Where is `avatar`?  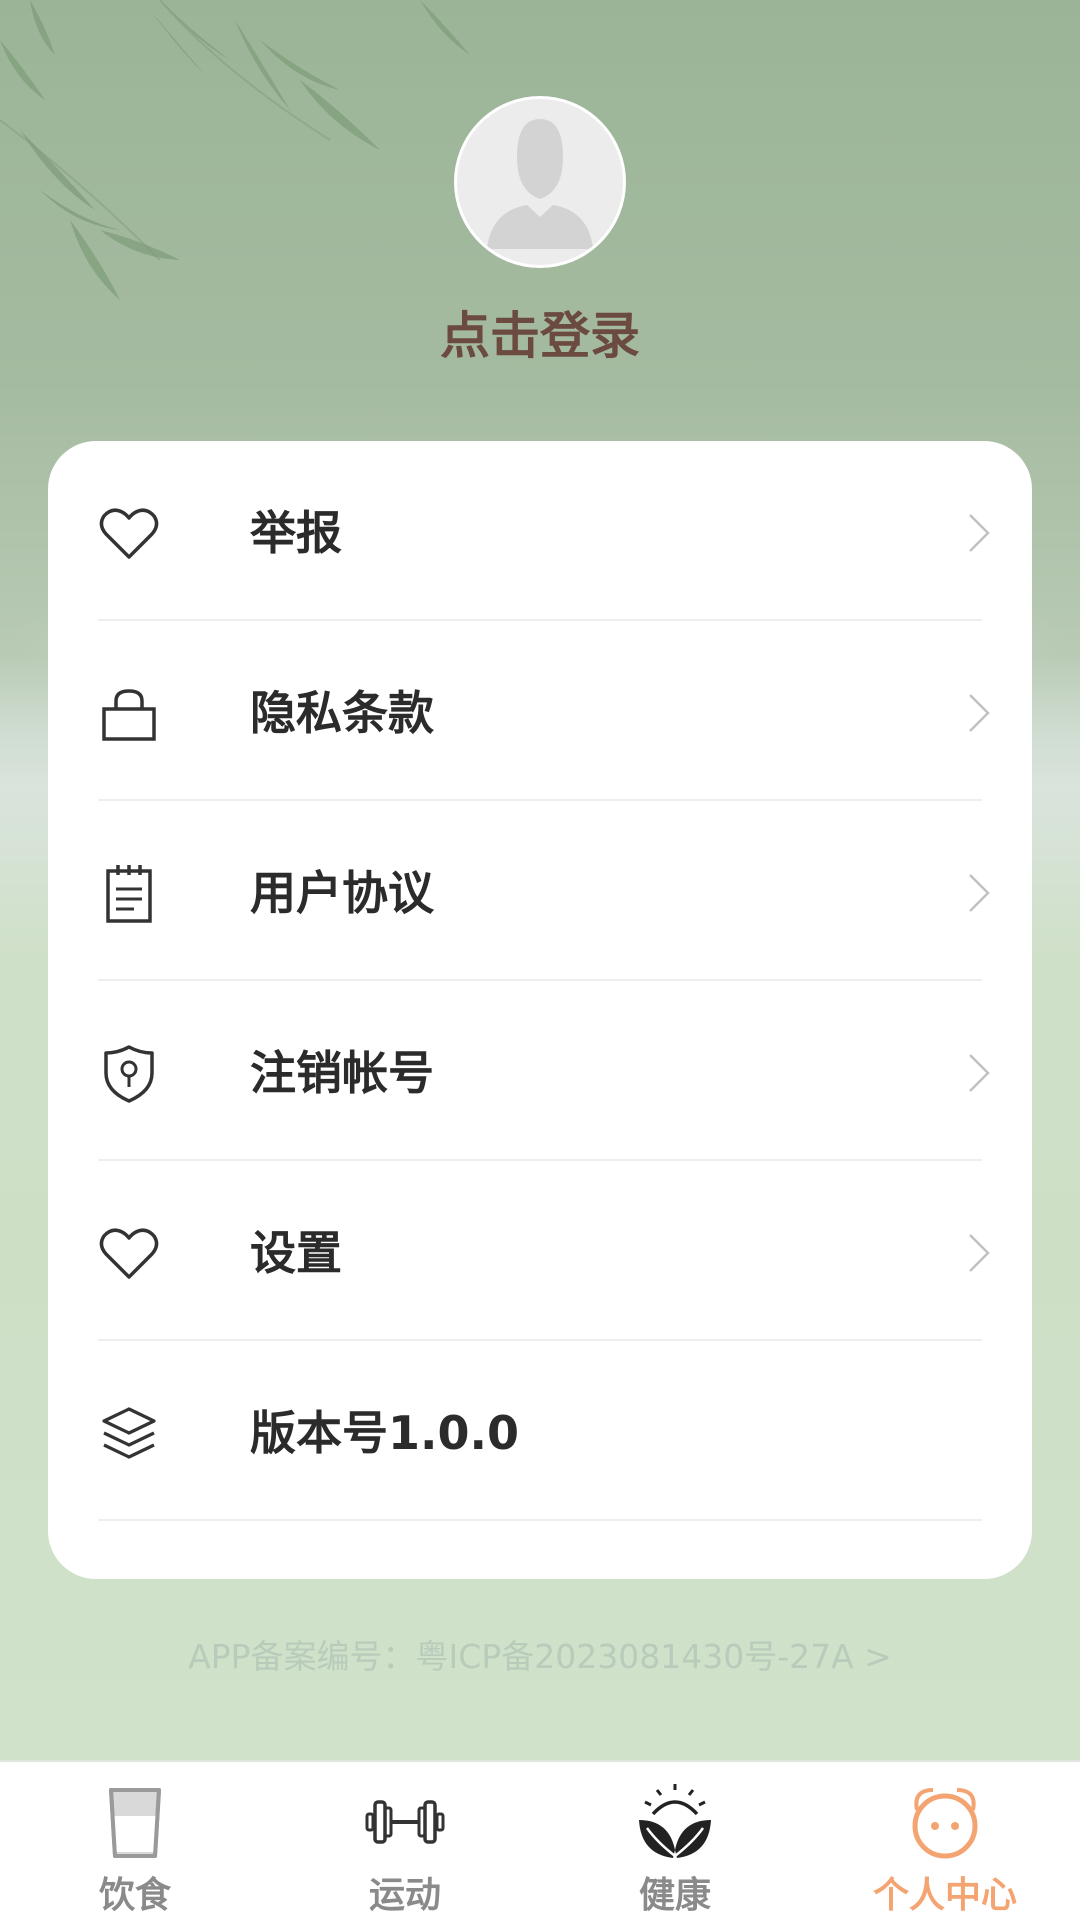 avatar is located at coordinates (540, 182).